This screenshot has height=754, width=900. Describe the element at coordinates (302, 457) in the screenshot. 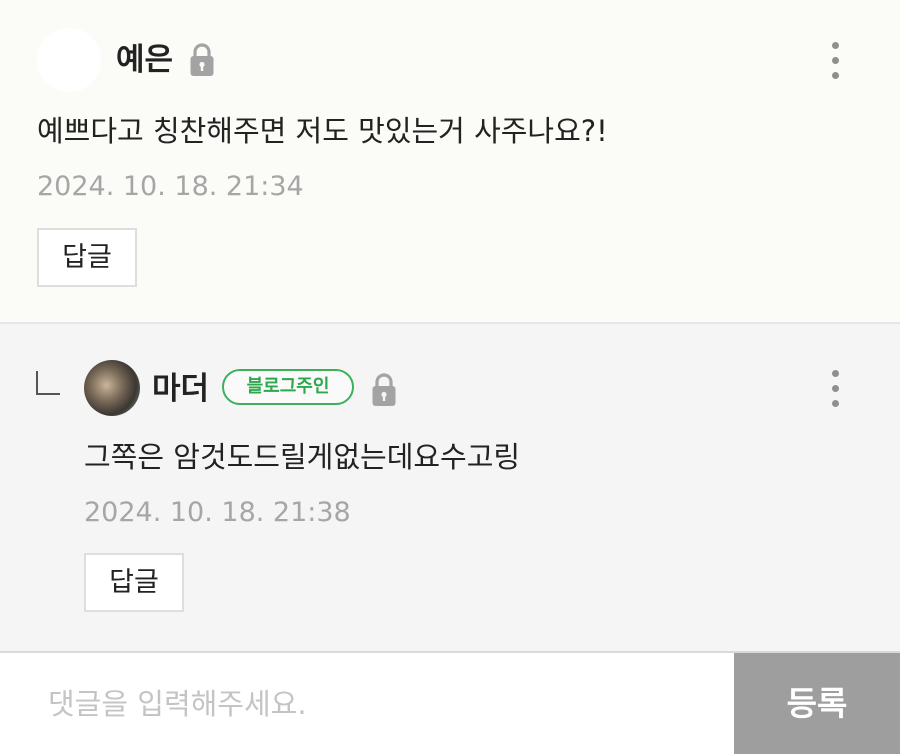

I see `comment-text: 그쪽은 암것도드릴게없는데요수고링` at that location.